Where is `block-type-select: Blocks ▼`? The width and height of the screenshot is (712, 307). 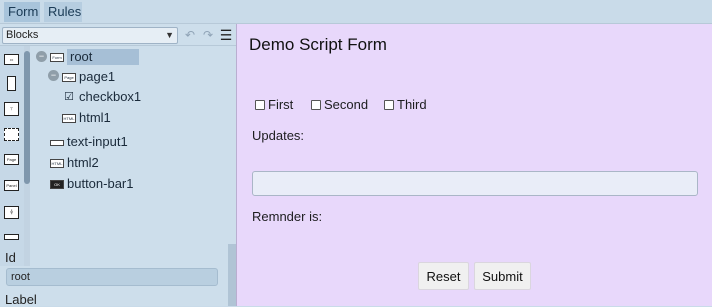
block-type-select: Blocks ▼ is located at coordinates (90, 35).